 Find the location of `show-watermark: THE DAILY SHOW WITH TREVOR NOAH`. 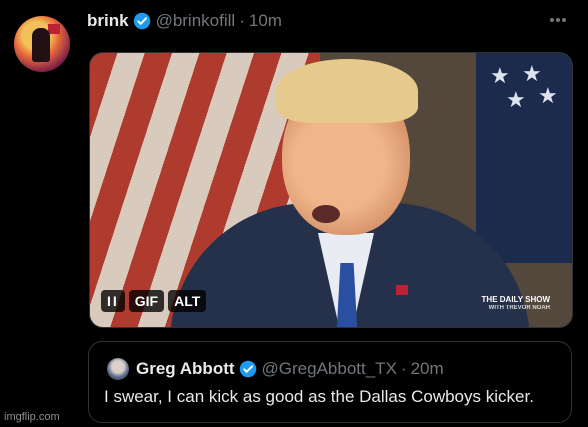

show-watermark: THE DAILY SHOW WITH TREVOR NOAH is located at coordinates (516, 304).